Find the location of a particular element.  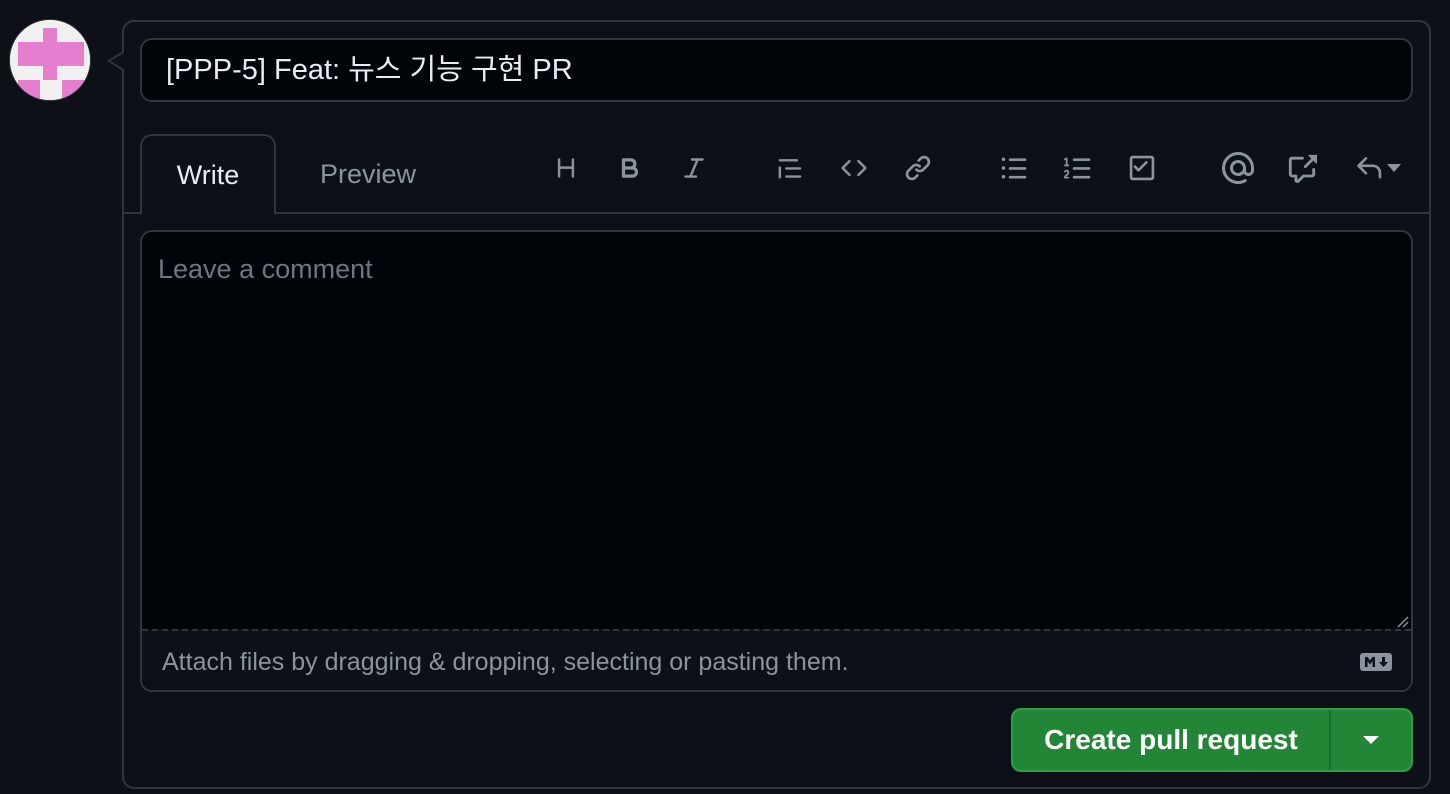

tab-write: Write is located at coordinates (208, 174).